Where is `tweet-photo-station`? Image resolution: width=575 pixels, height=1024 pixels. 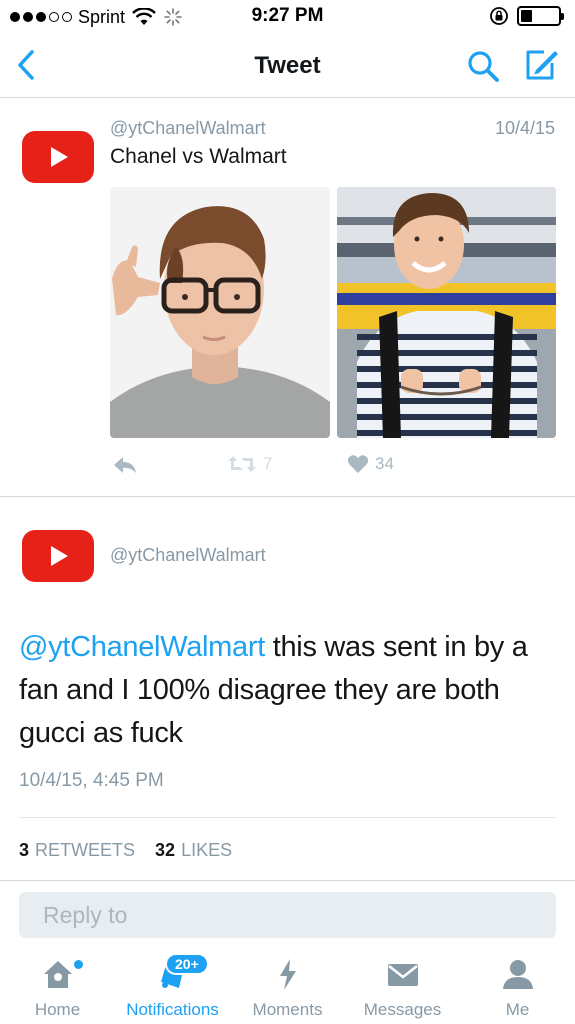
tweet-photo-station is located at coordinates (446, 312).